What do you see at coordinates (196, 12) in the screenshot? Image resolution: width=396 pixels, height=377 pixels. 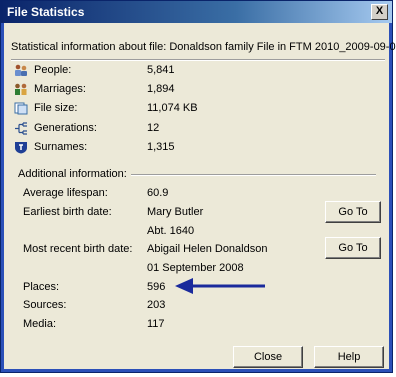 I see `title-bar: File Statistics X` at bounding box center [196, 12].